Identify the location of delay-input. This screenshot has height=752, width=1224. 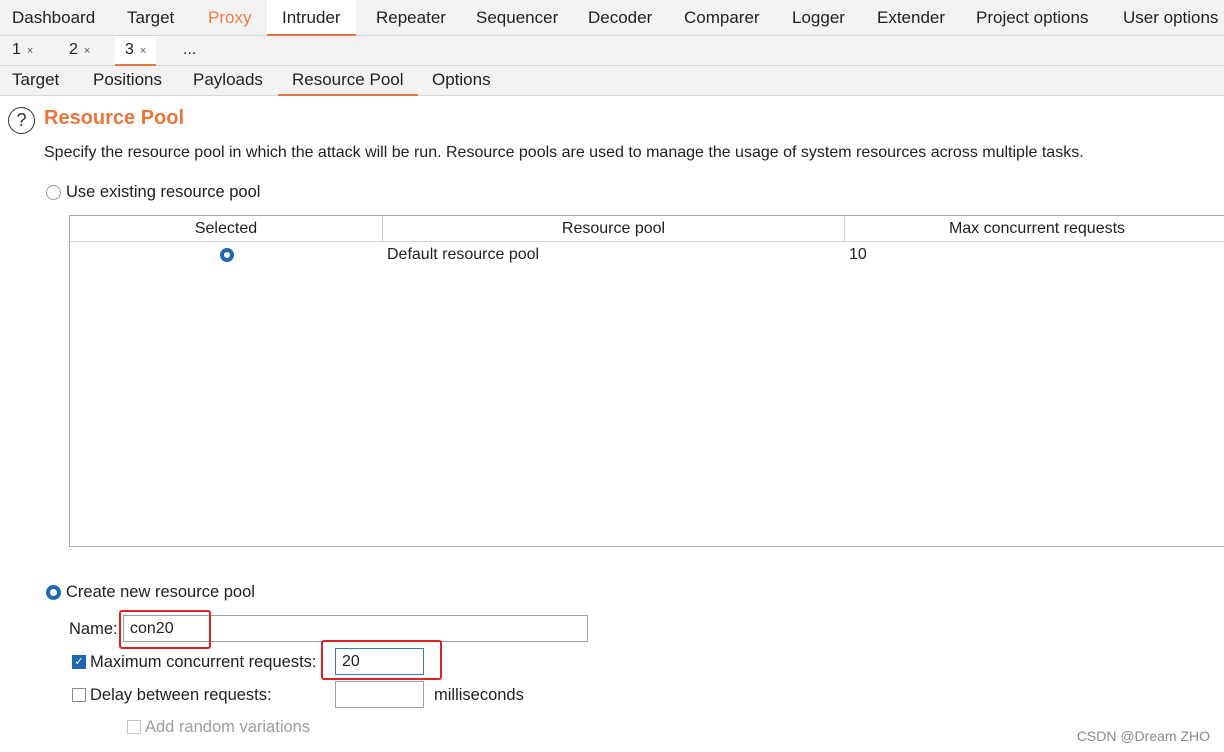
(379, 694).